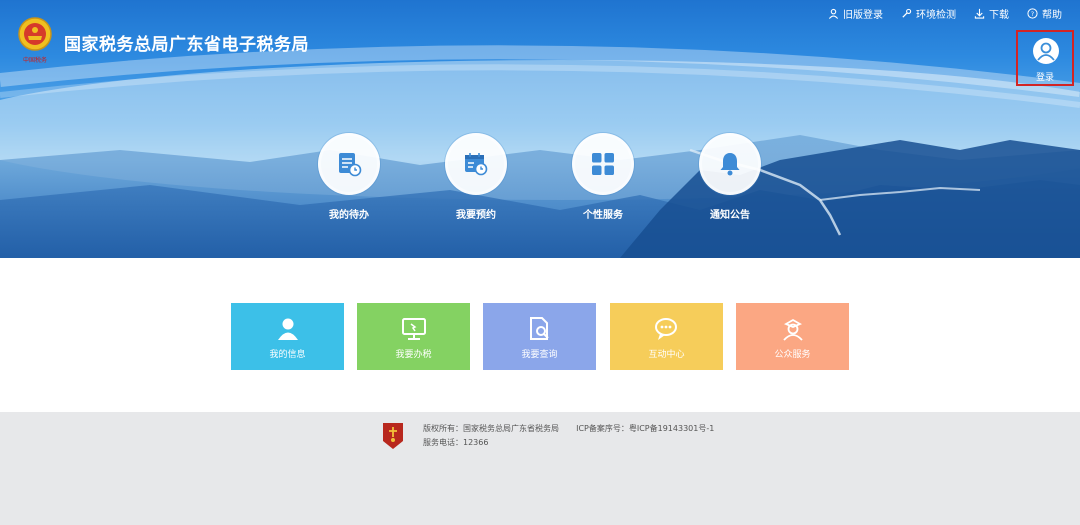 This screenshot has width=1080, height=525. I want to click on todo-clock-icon, so click(350, 165).